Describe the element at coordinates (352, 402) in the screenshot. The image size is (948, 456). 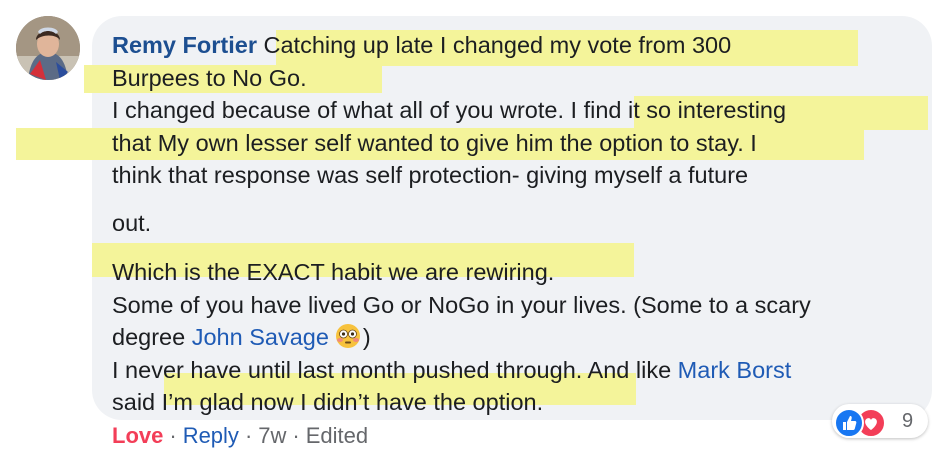
I see `comment-text: I’m glad now I didn’t have the option.` at that location.